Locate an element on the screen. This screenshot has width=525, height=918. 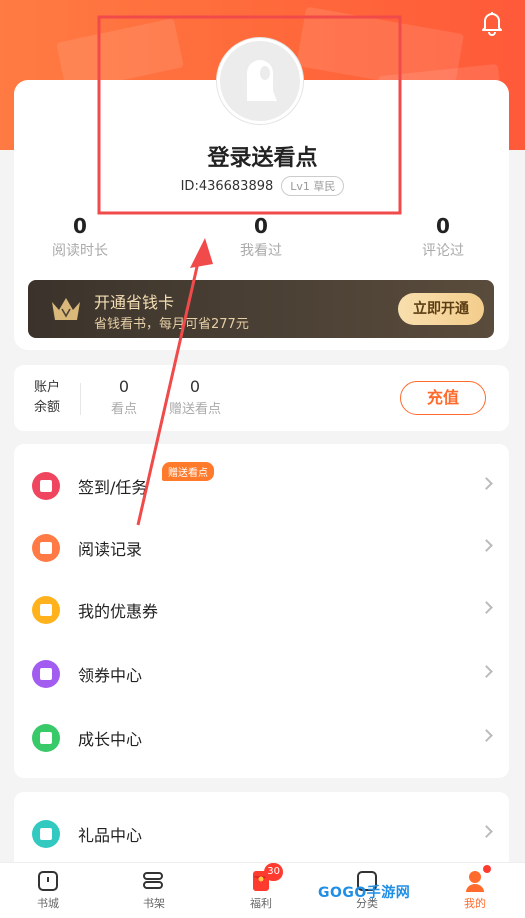
balance-gift-points: 0 赠送看点 is located at coordinates (195, 397).